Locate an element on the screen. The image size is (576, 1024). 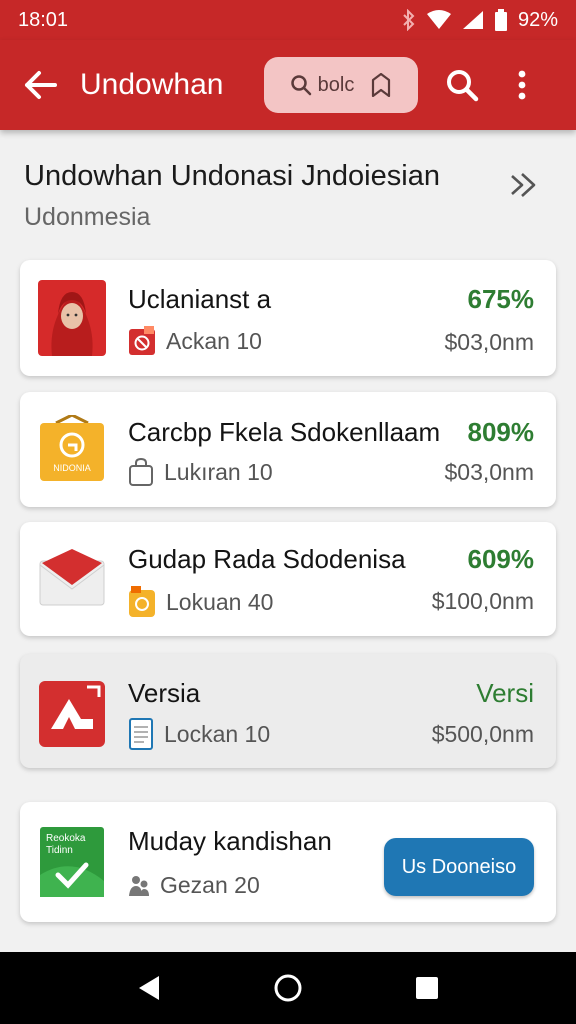
page-title: Undowhan Undonasi Jndoiesian is located at coordinates (232, 176).